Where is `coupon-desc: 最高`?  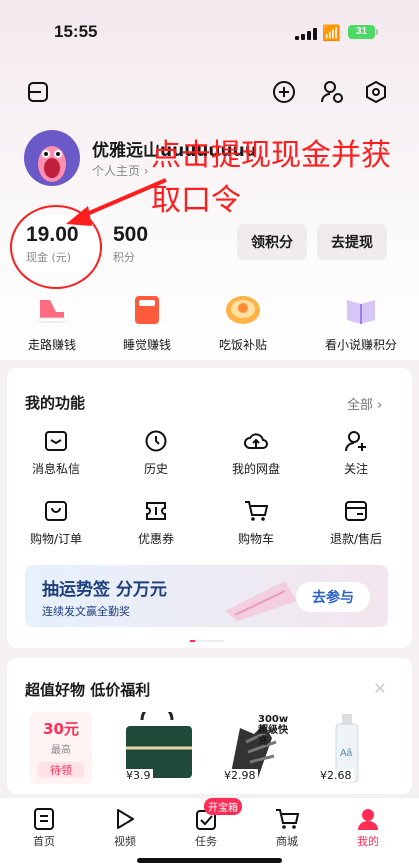
coupon-desc: 最高 is located at coordinates (61, 750).